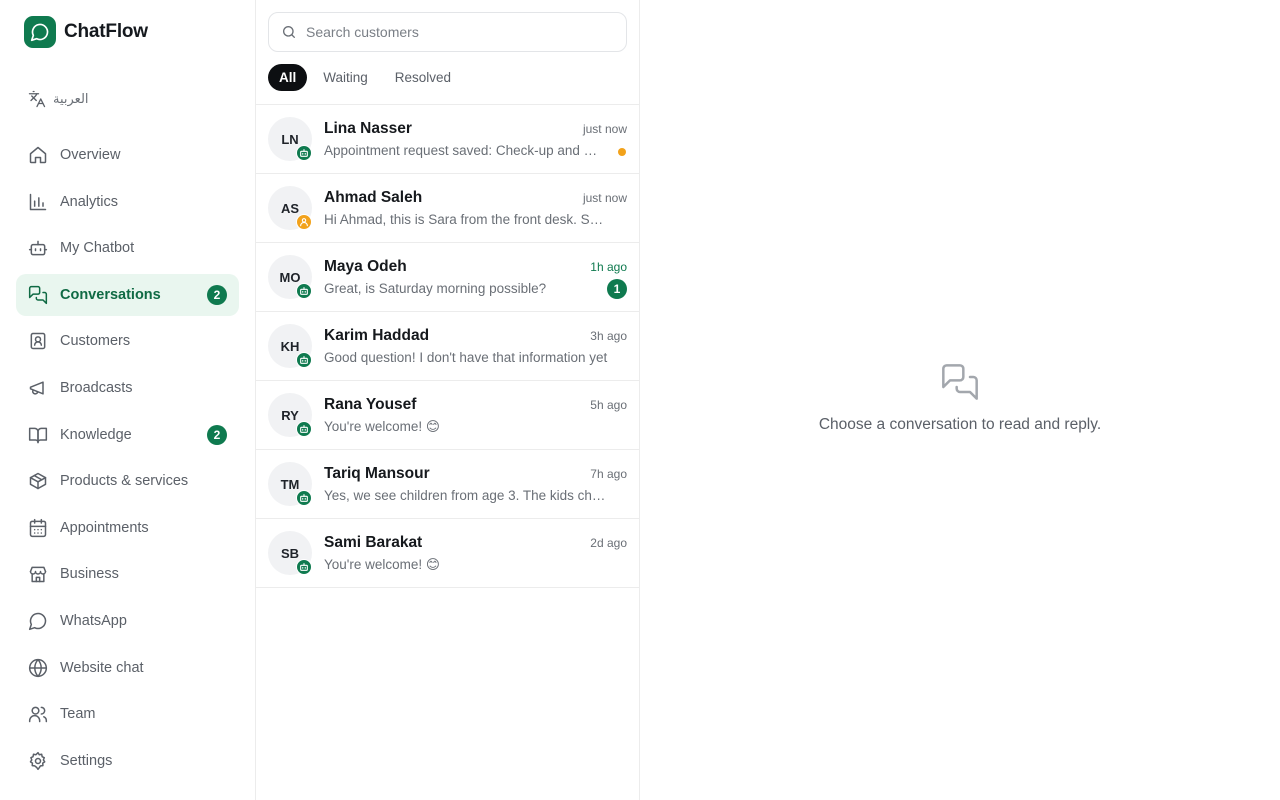 The width and height of the screenshot is (1280, 800). I want to click on customer-name: Karim Haddad, so click(377, 335).